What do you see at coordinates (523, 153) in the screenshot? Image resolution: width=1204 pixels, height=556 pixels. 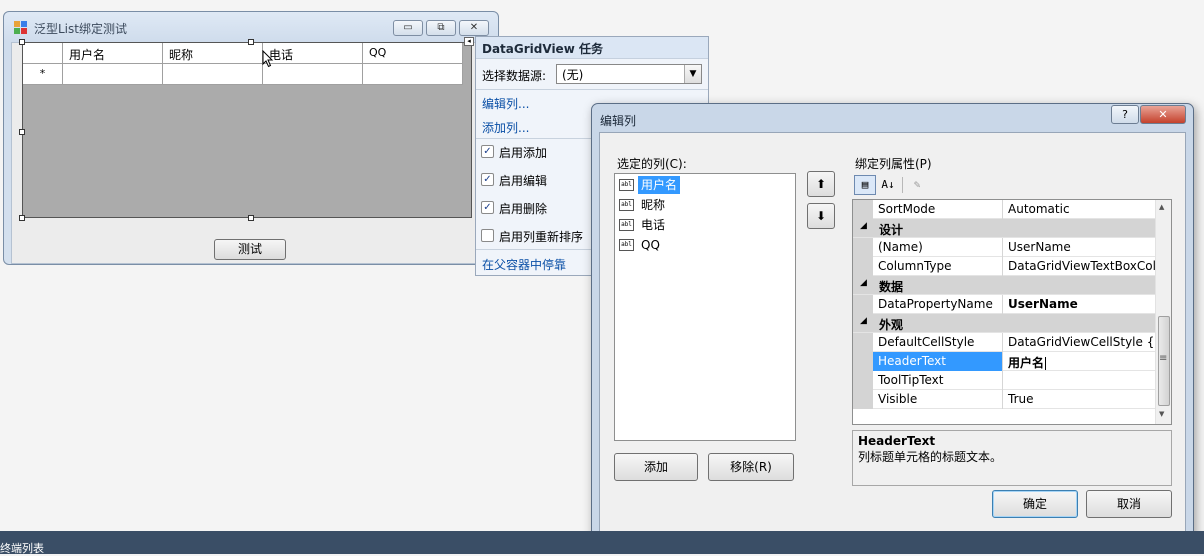 I see `enable-add-label: 启用添加` at bounding box center [523, 153].